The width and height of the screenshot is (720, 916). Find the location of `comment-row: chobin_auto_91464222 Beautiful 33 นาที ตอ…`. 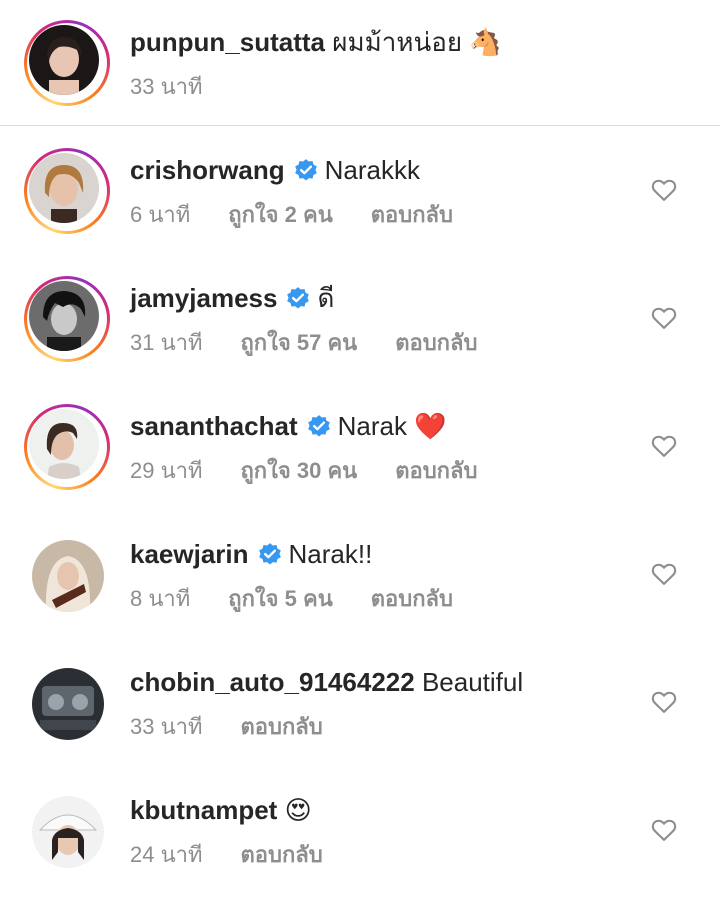

comment-row: chobin_auto_91464222 Beautiful 33 นาที ตอ… is located at coordinates (360, 724).